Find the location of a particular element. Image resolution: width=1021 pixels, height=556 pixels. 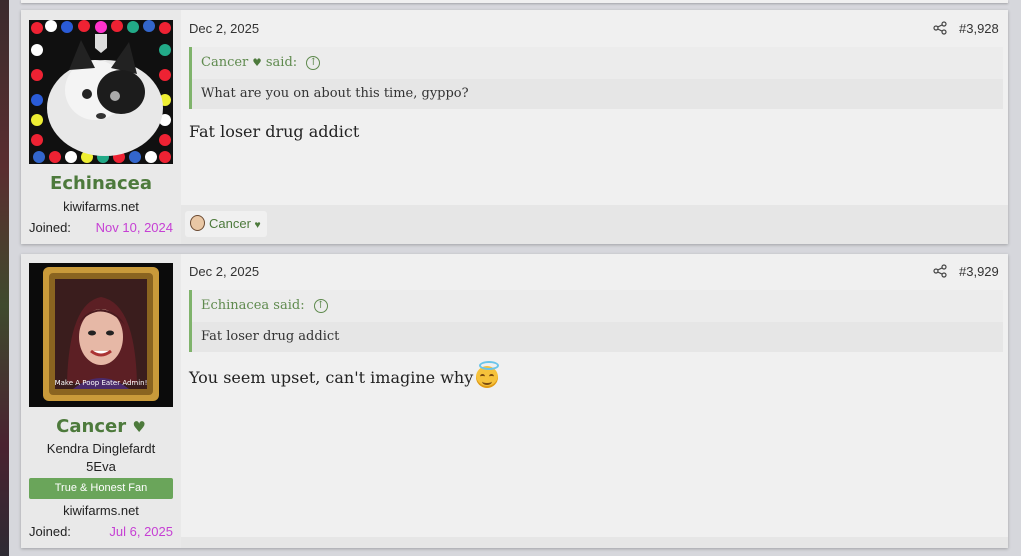

quote-block: Echinacea said: ↑ Fat loser drug addict is located at coordinates (596, 321).